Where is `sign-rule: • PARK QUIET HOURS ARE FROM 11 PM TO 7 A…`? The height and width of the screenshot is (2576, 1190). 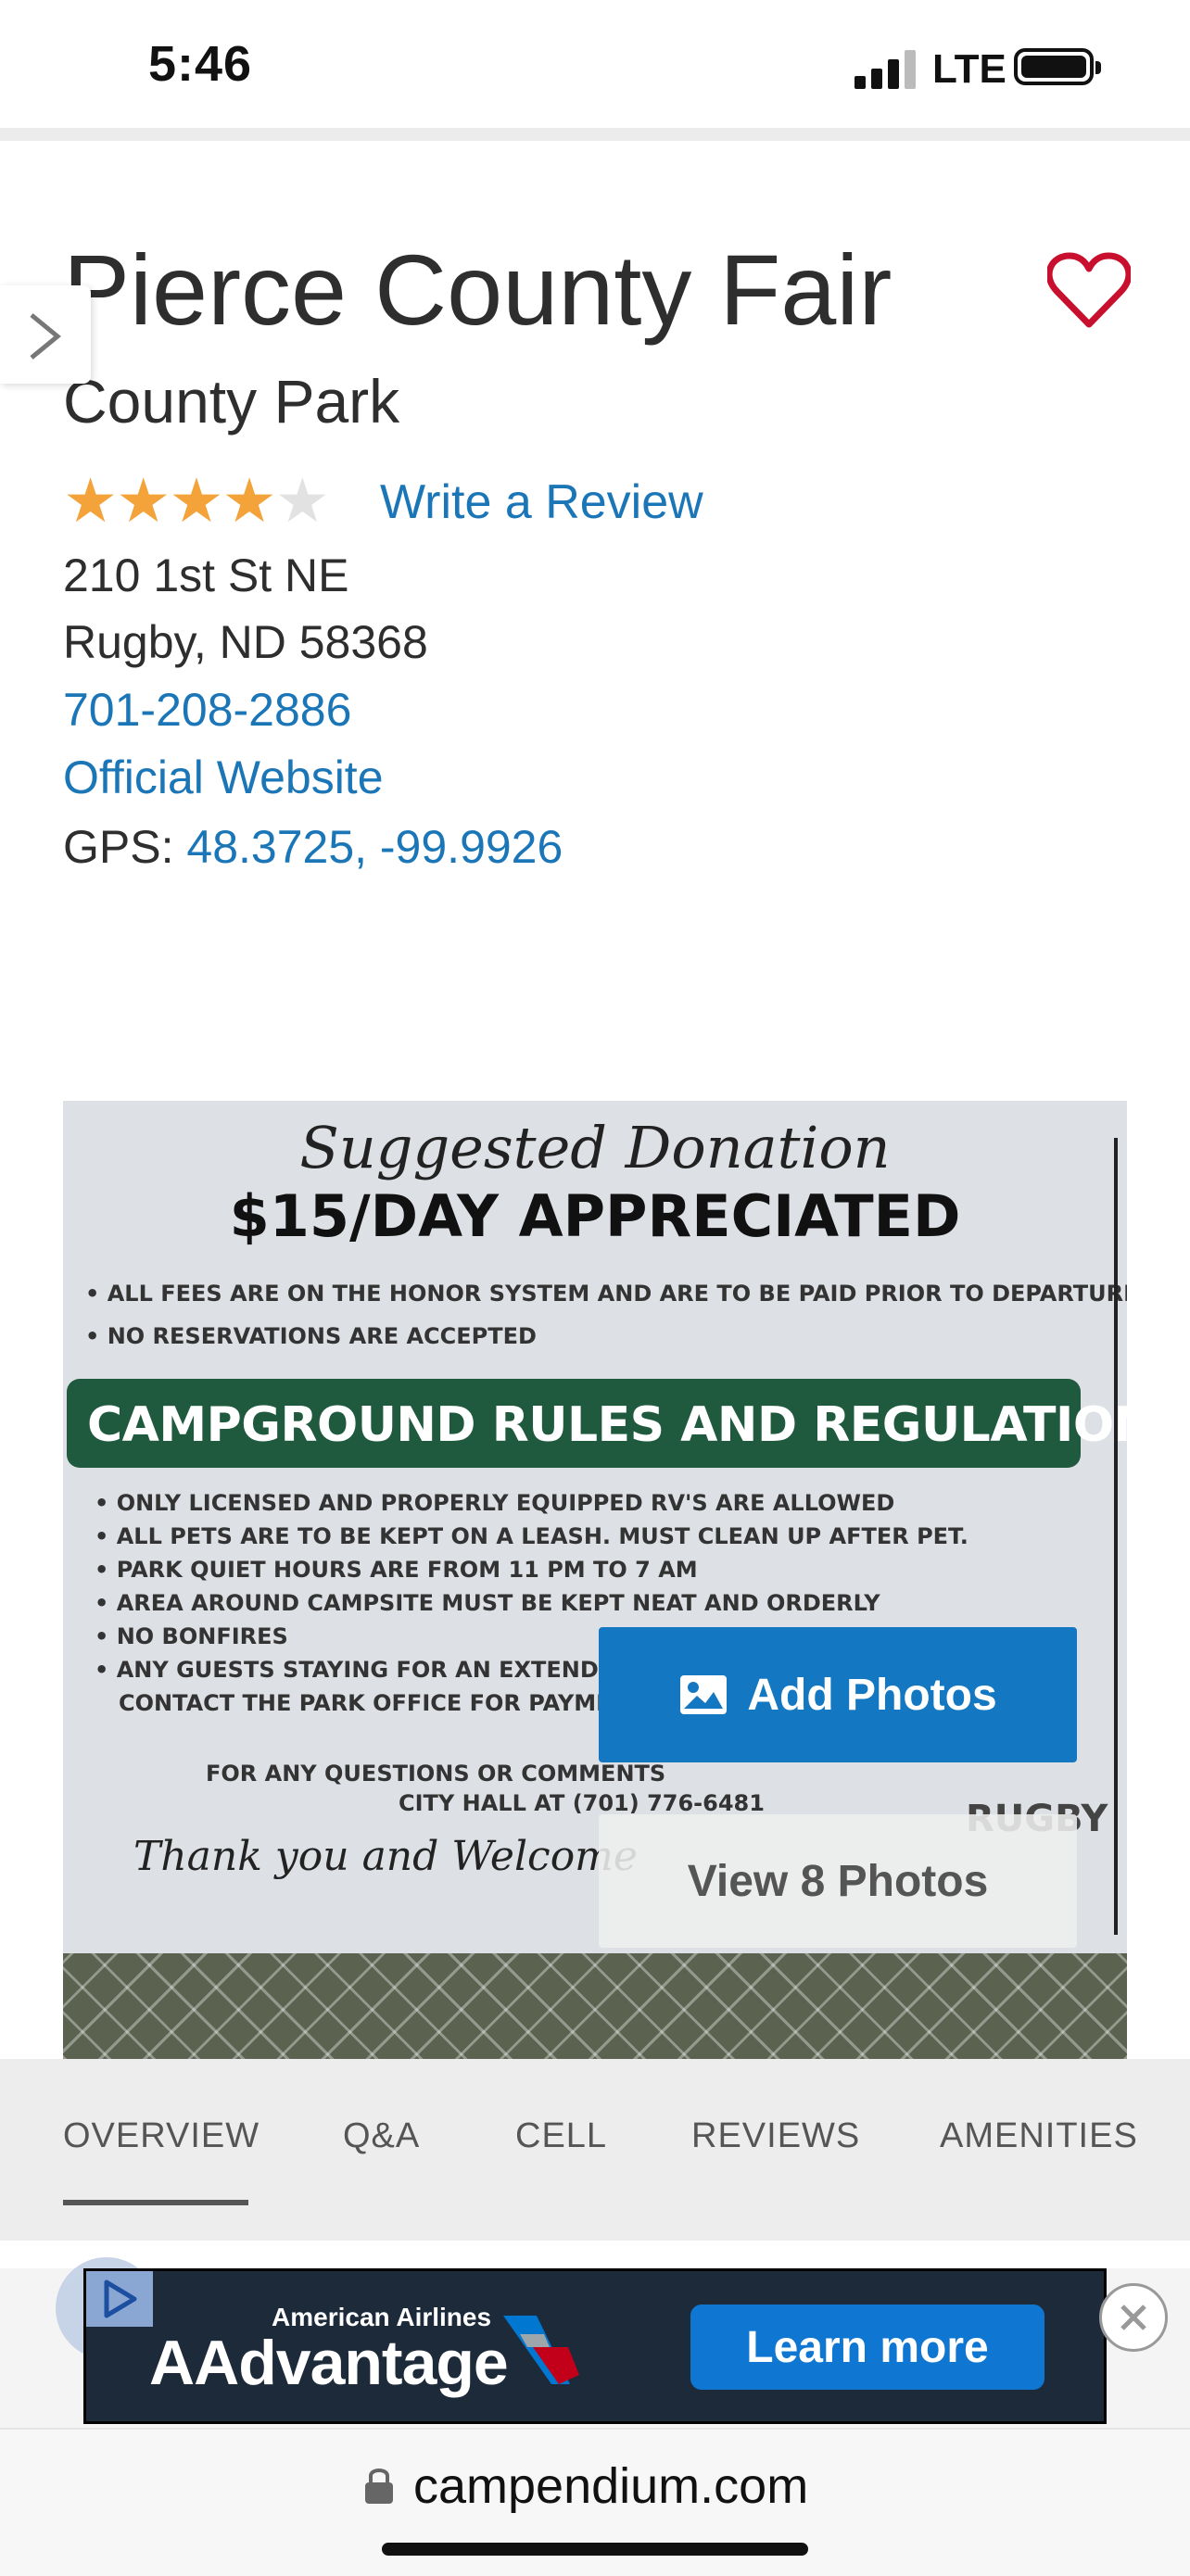 sign-rule: • PARK QUIET HOURS ARE FROM 11 PM TO 7 A… is located at coordinates (396, 1570).